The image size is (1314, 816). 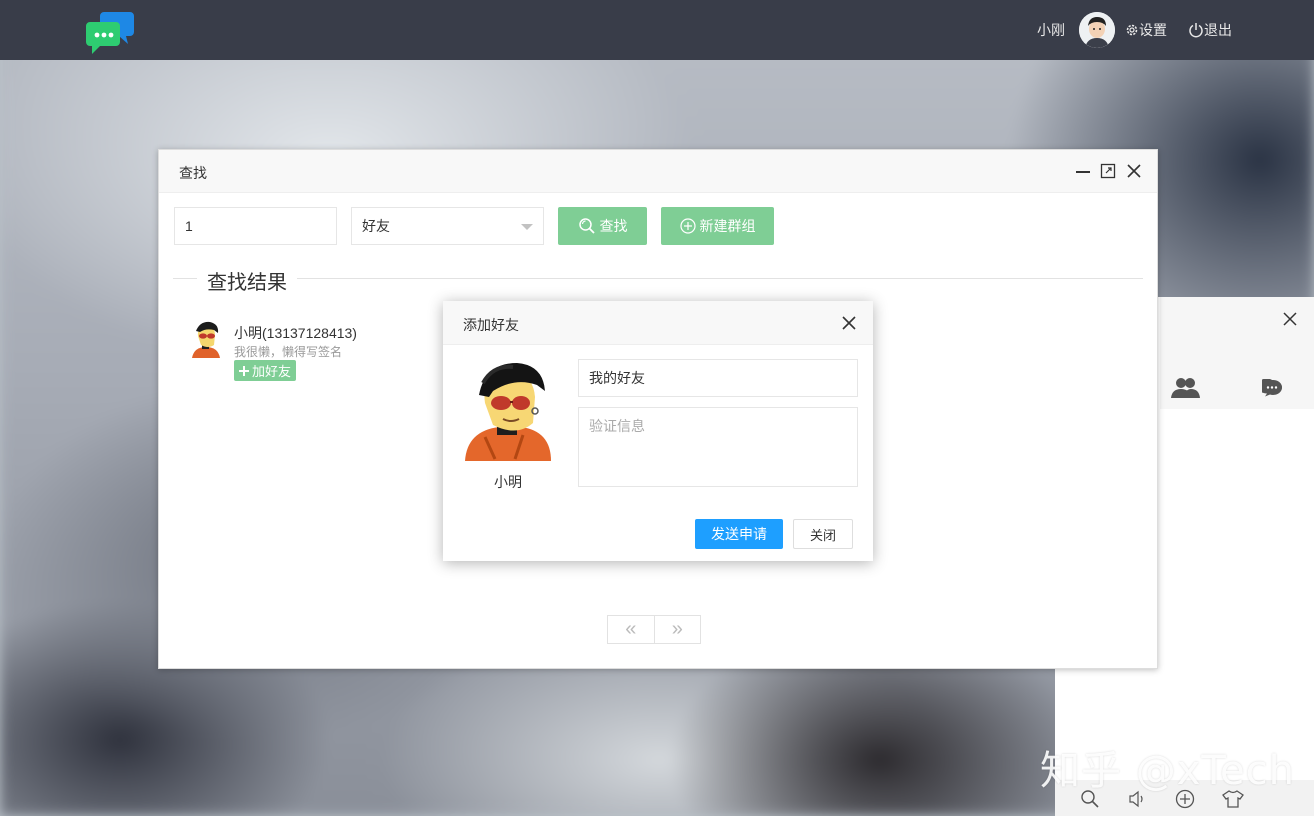 What do you see at coordinates (1108, 171) in the screenshot?
I see `maximize-icon` at bounding box center [1108, 171].